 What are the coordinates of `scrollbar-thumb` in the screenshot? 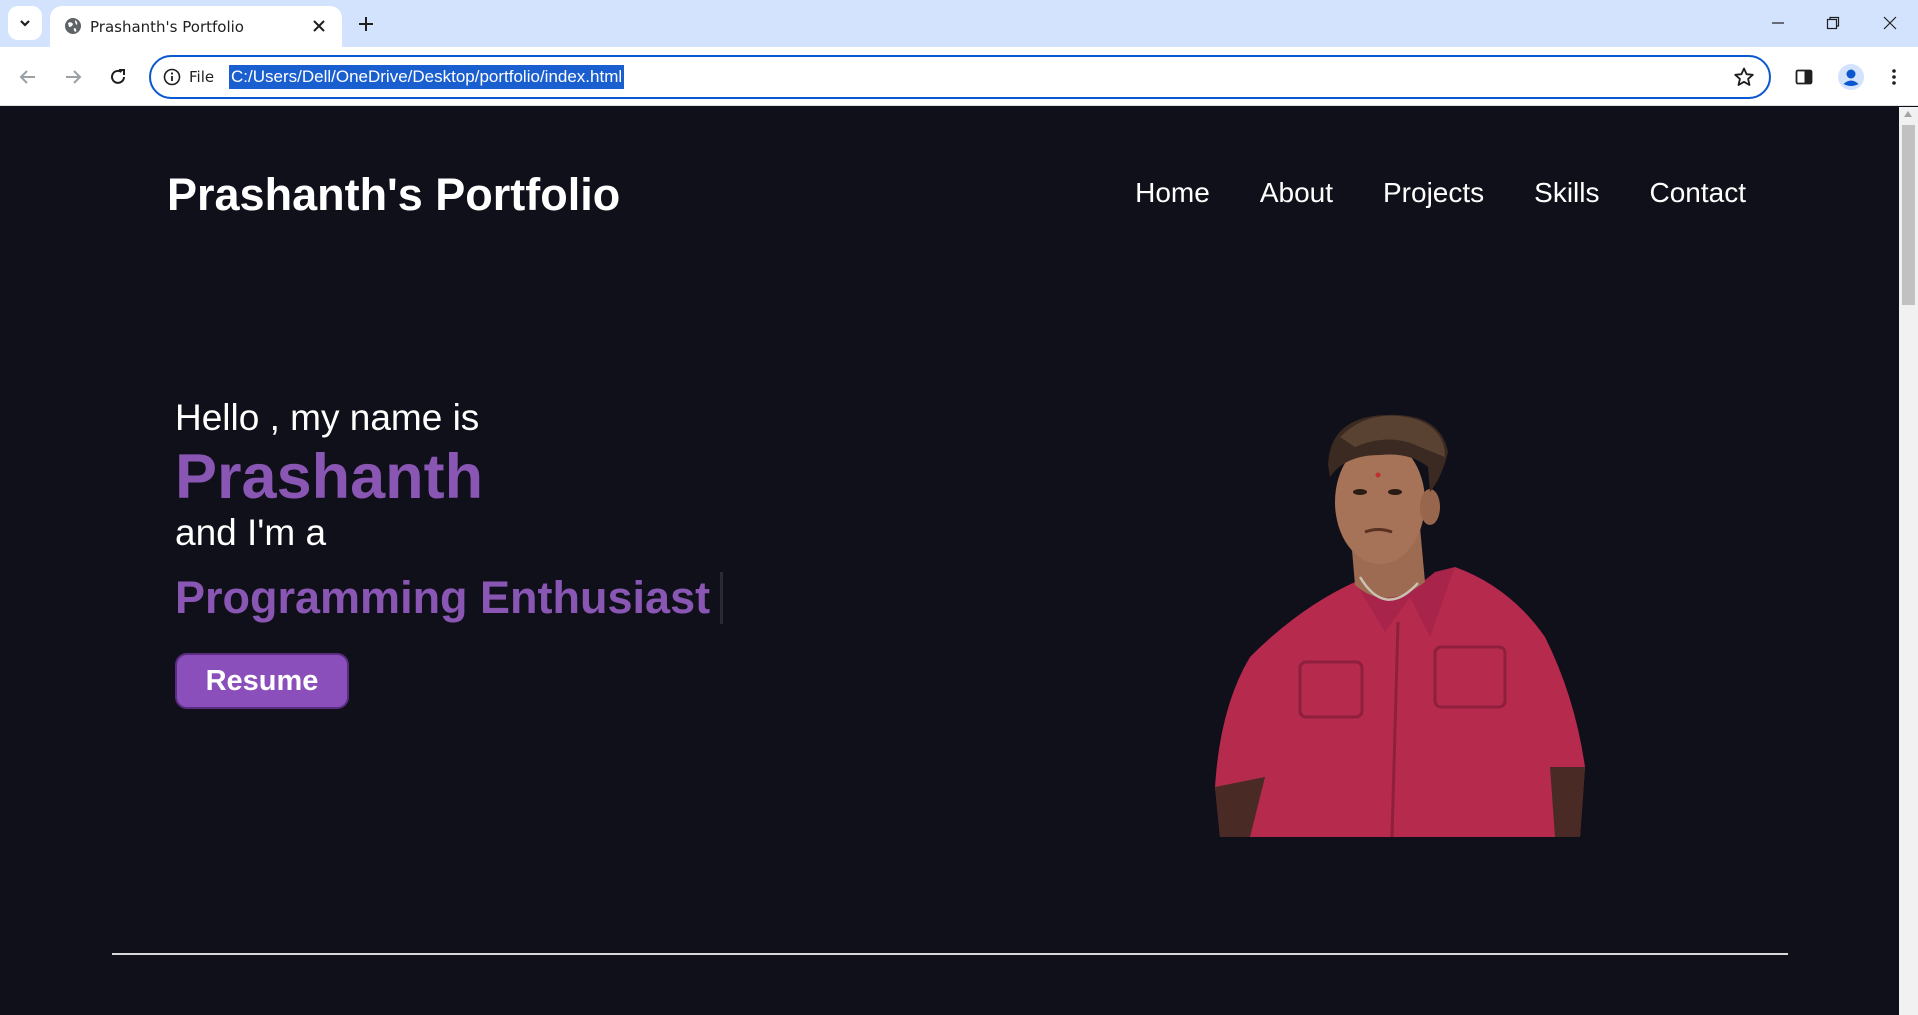 It's located at (1908, 215).